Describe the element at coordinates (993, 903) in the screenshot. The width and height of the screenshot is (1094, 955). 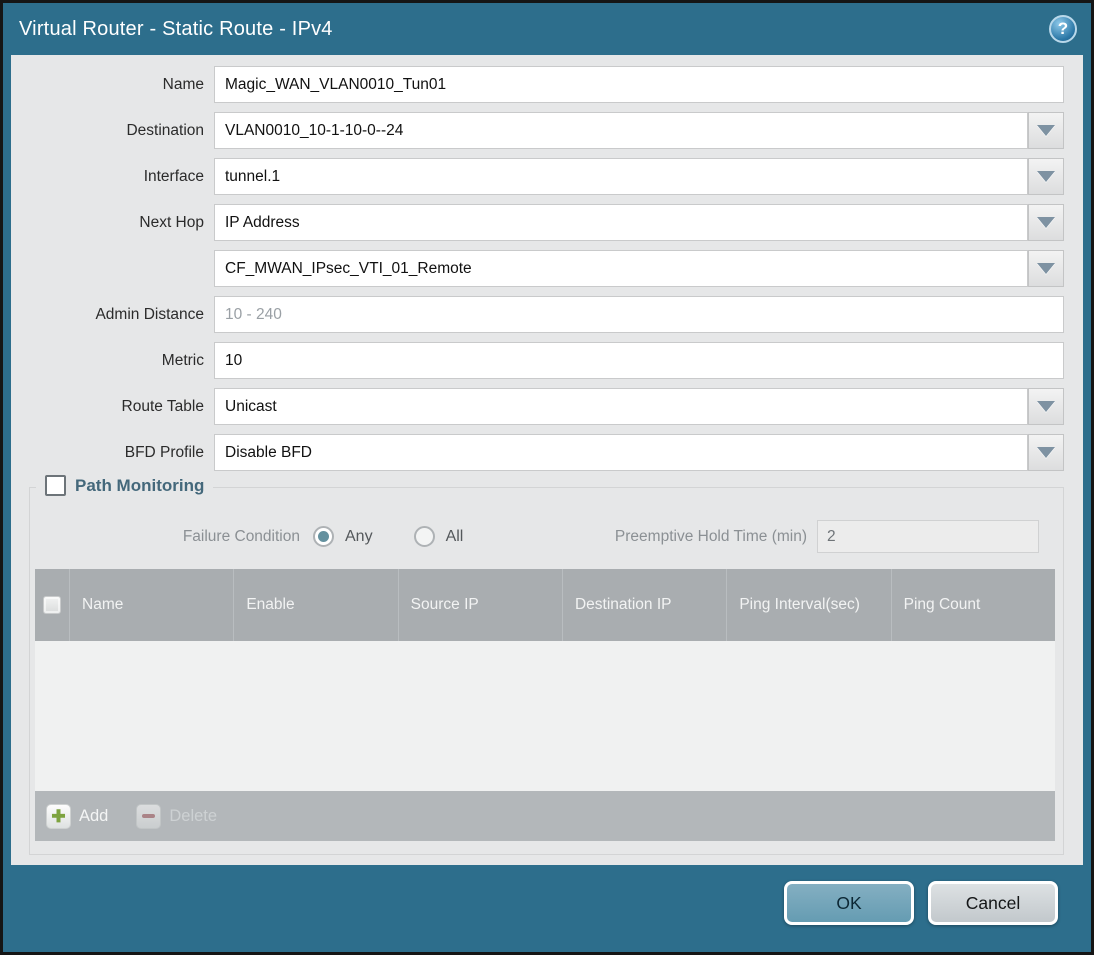
I see `cancel-button: Cancel` at that location.